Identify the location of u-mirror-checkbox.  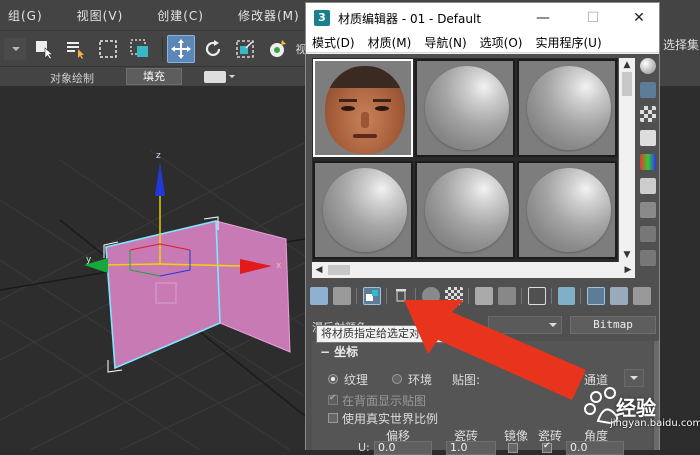
(513, 448).